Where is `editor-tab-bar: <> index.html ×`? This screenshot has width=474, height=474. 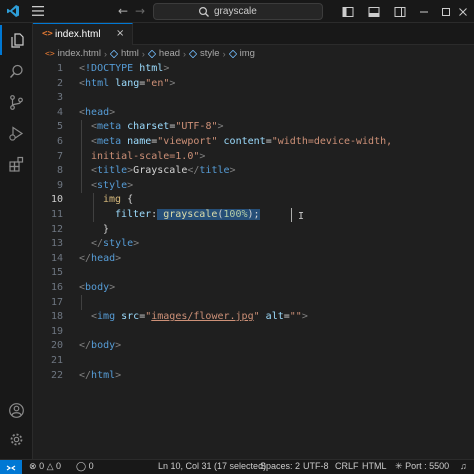
editor-tab-bar: <> index.html × is located at coordinates (253, 34).